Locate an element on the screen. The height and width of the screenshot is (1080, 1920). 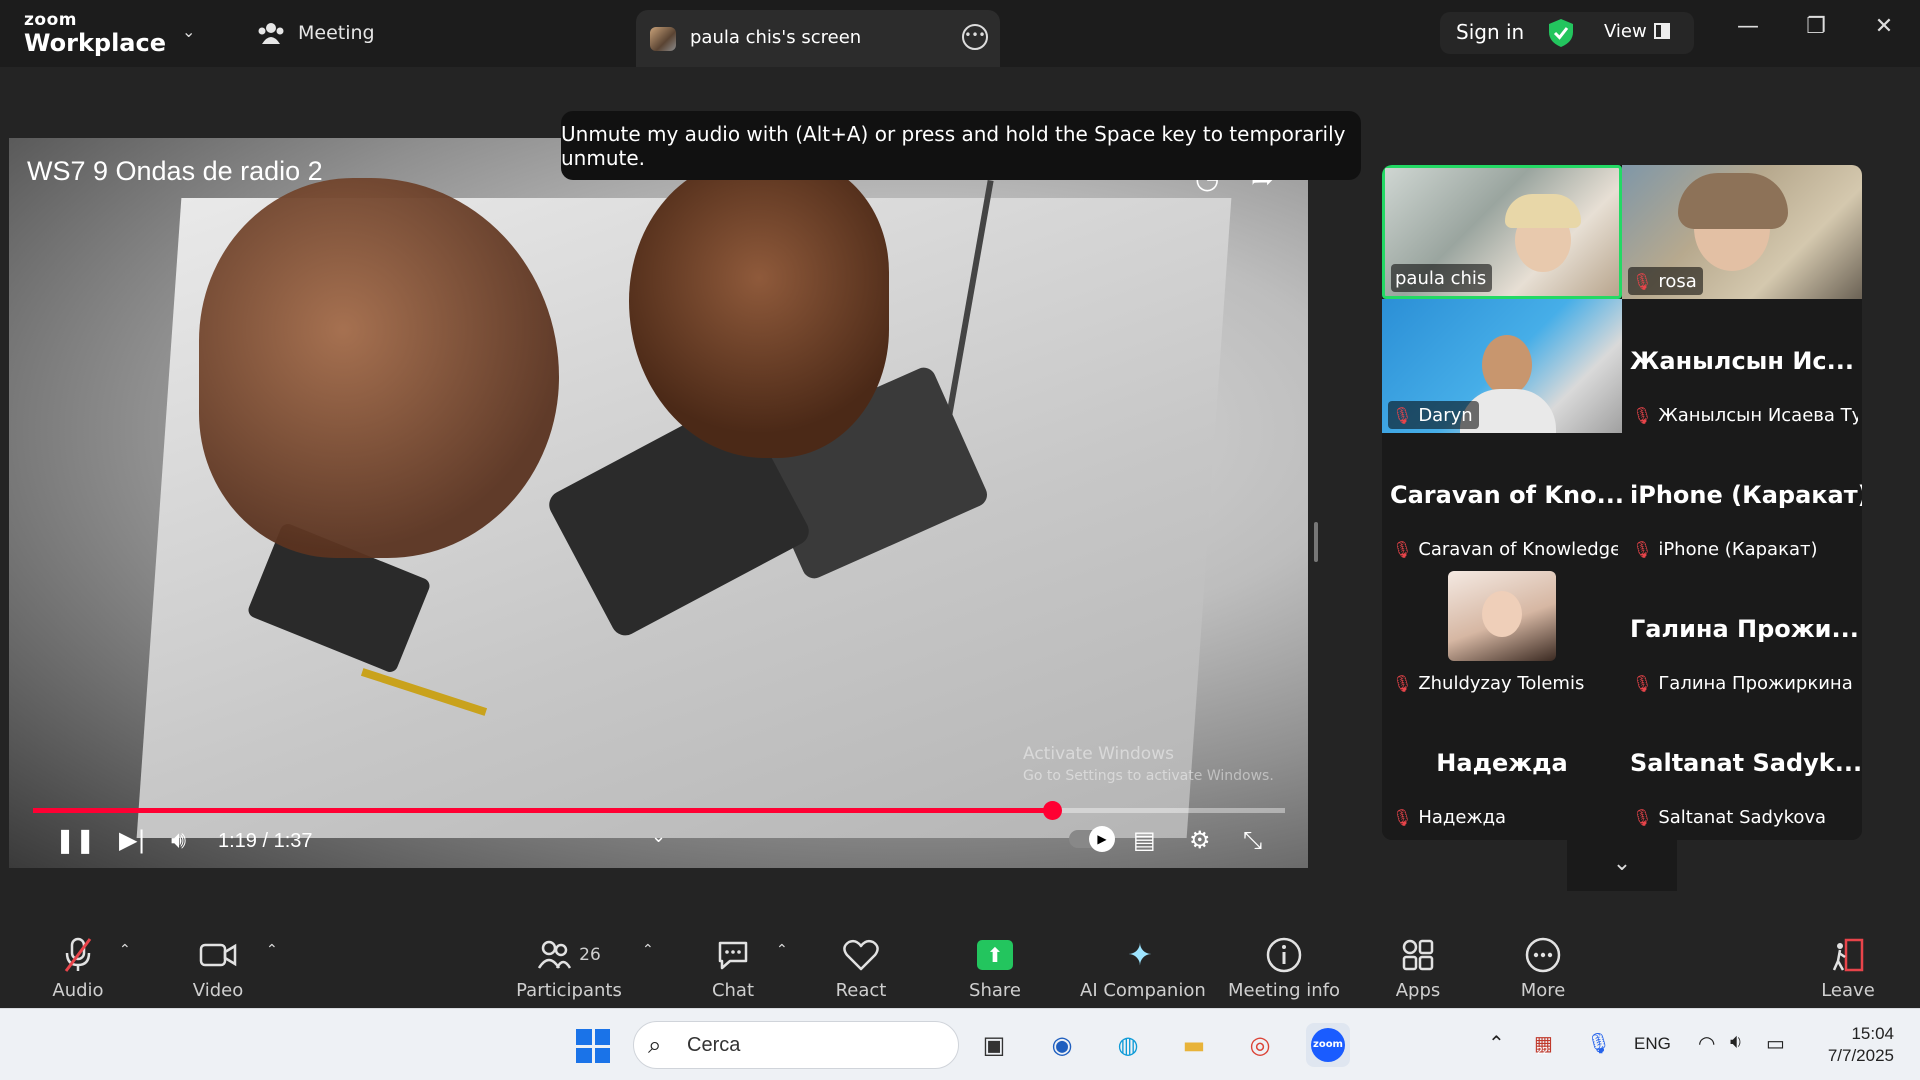
participant-tile: Галина Прожи... 🎙︎ Галина Прожиркина is located at coordinates (1742, 634).